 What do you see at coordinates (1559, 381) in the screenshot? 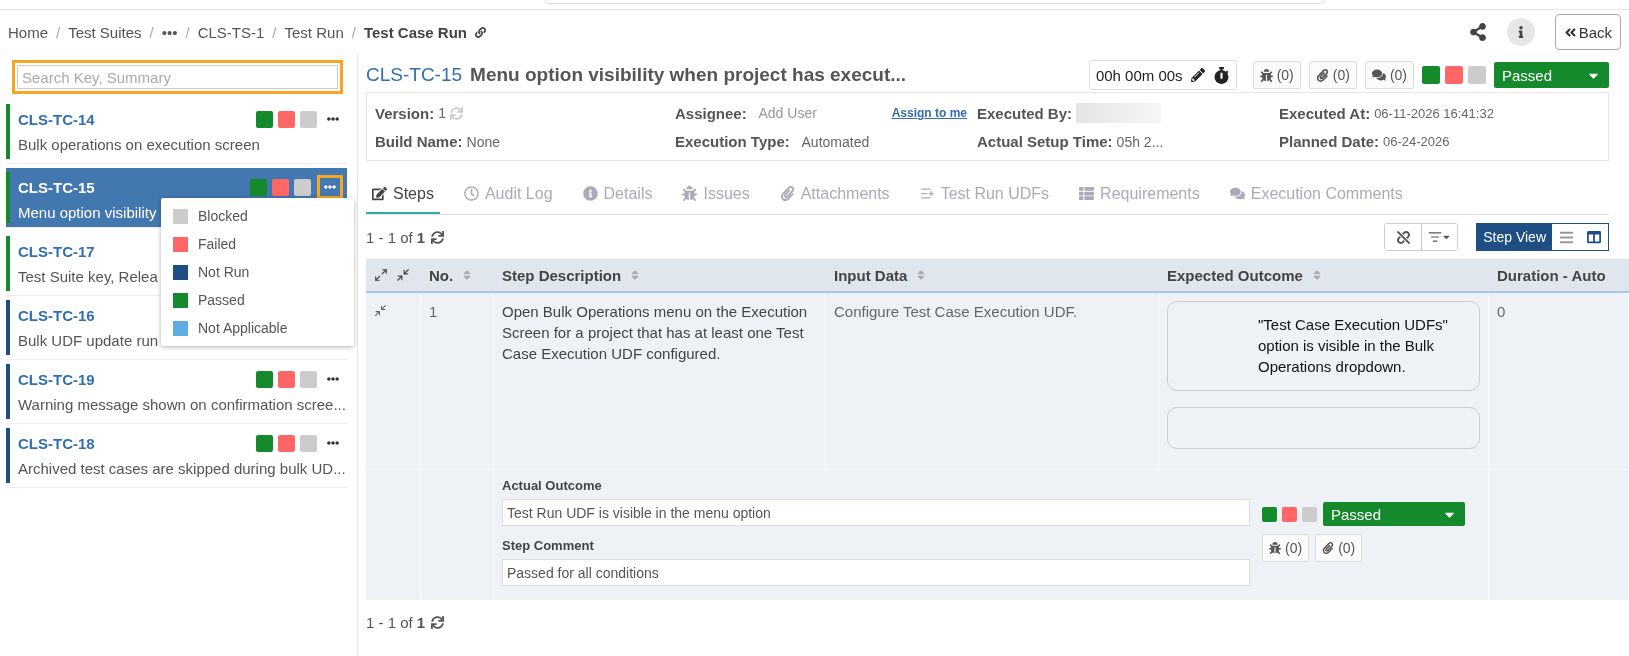
I see `table-cell: 0` at bounding box center [1559, 381].